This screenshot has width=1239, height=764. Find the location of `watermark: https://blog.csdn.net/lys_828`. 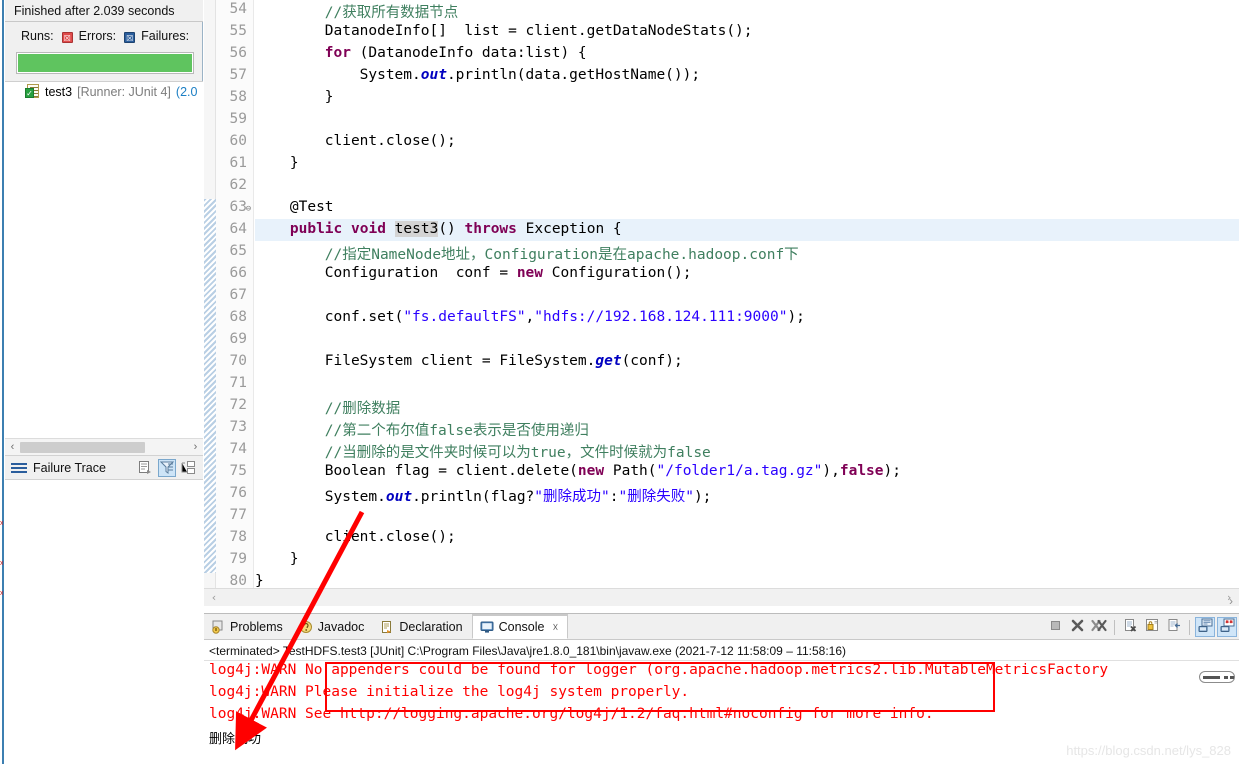

watermark: https://blog.csdn.net/lys_828 is located at coordinates (1148, 750).